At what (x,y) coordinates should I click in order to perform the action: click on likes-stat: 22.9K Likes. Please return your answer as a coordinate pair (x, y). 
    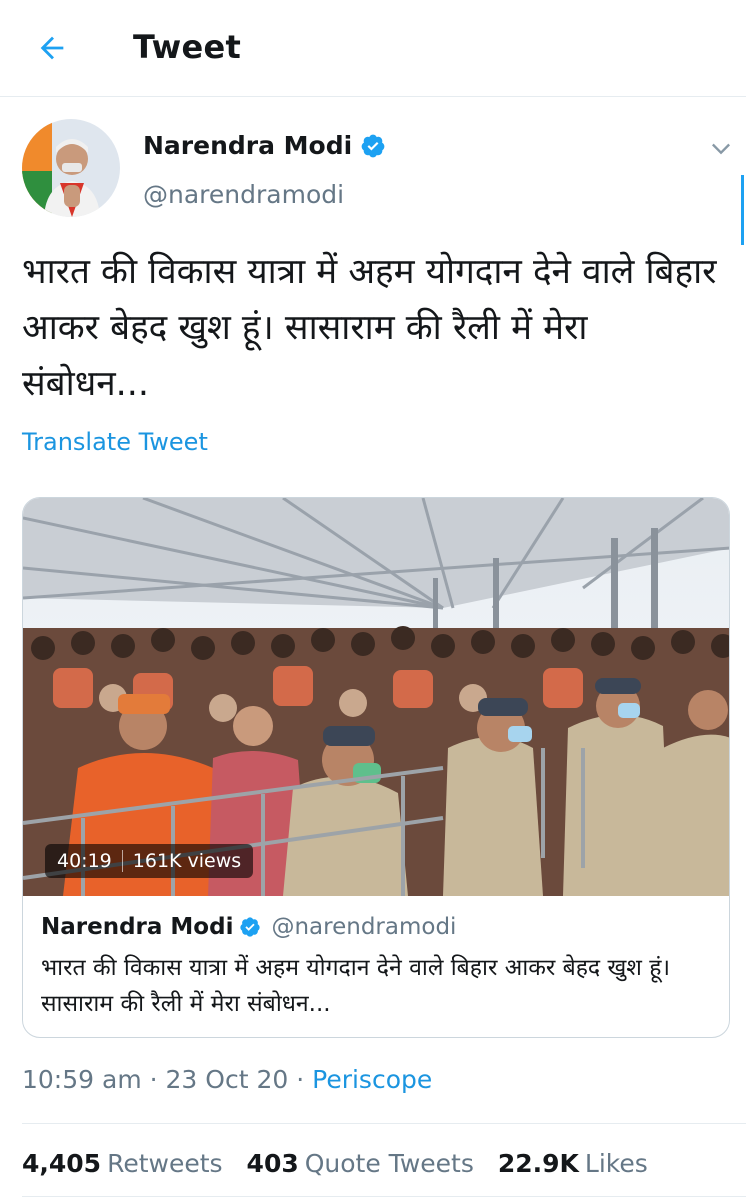
    Looking at the image, I should click on (573, 1163).